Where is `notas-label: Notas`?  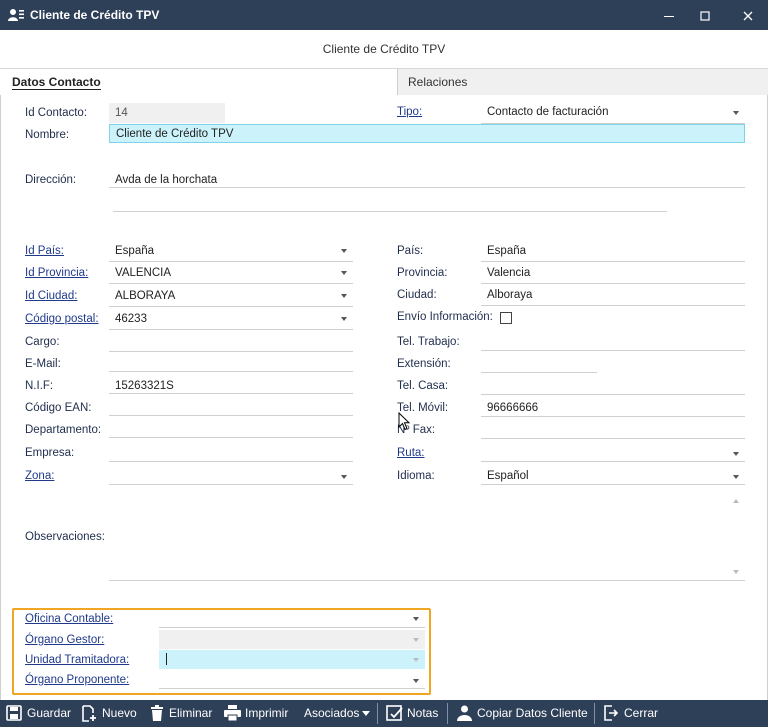
notas-label: Notas is located at coordinates (423, 713).